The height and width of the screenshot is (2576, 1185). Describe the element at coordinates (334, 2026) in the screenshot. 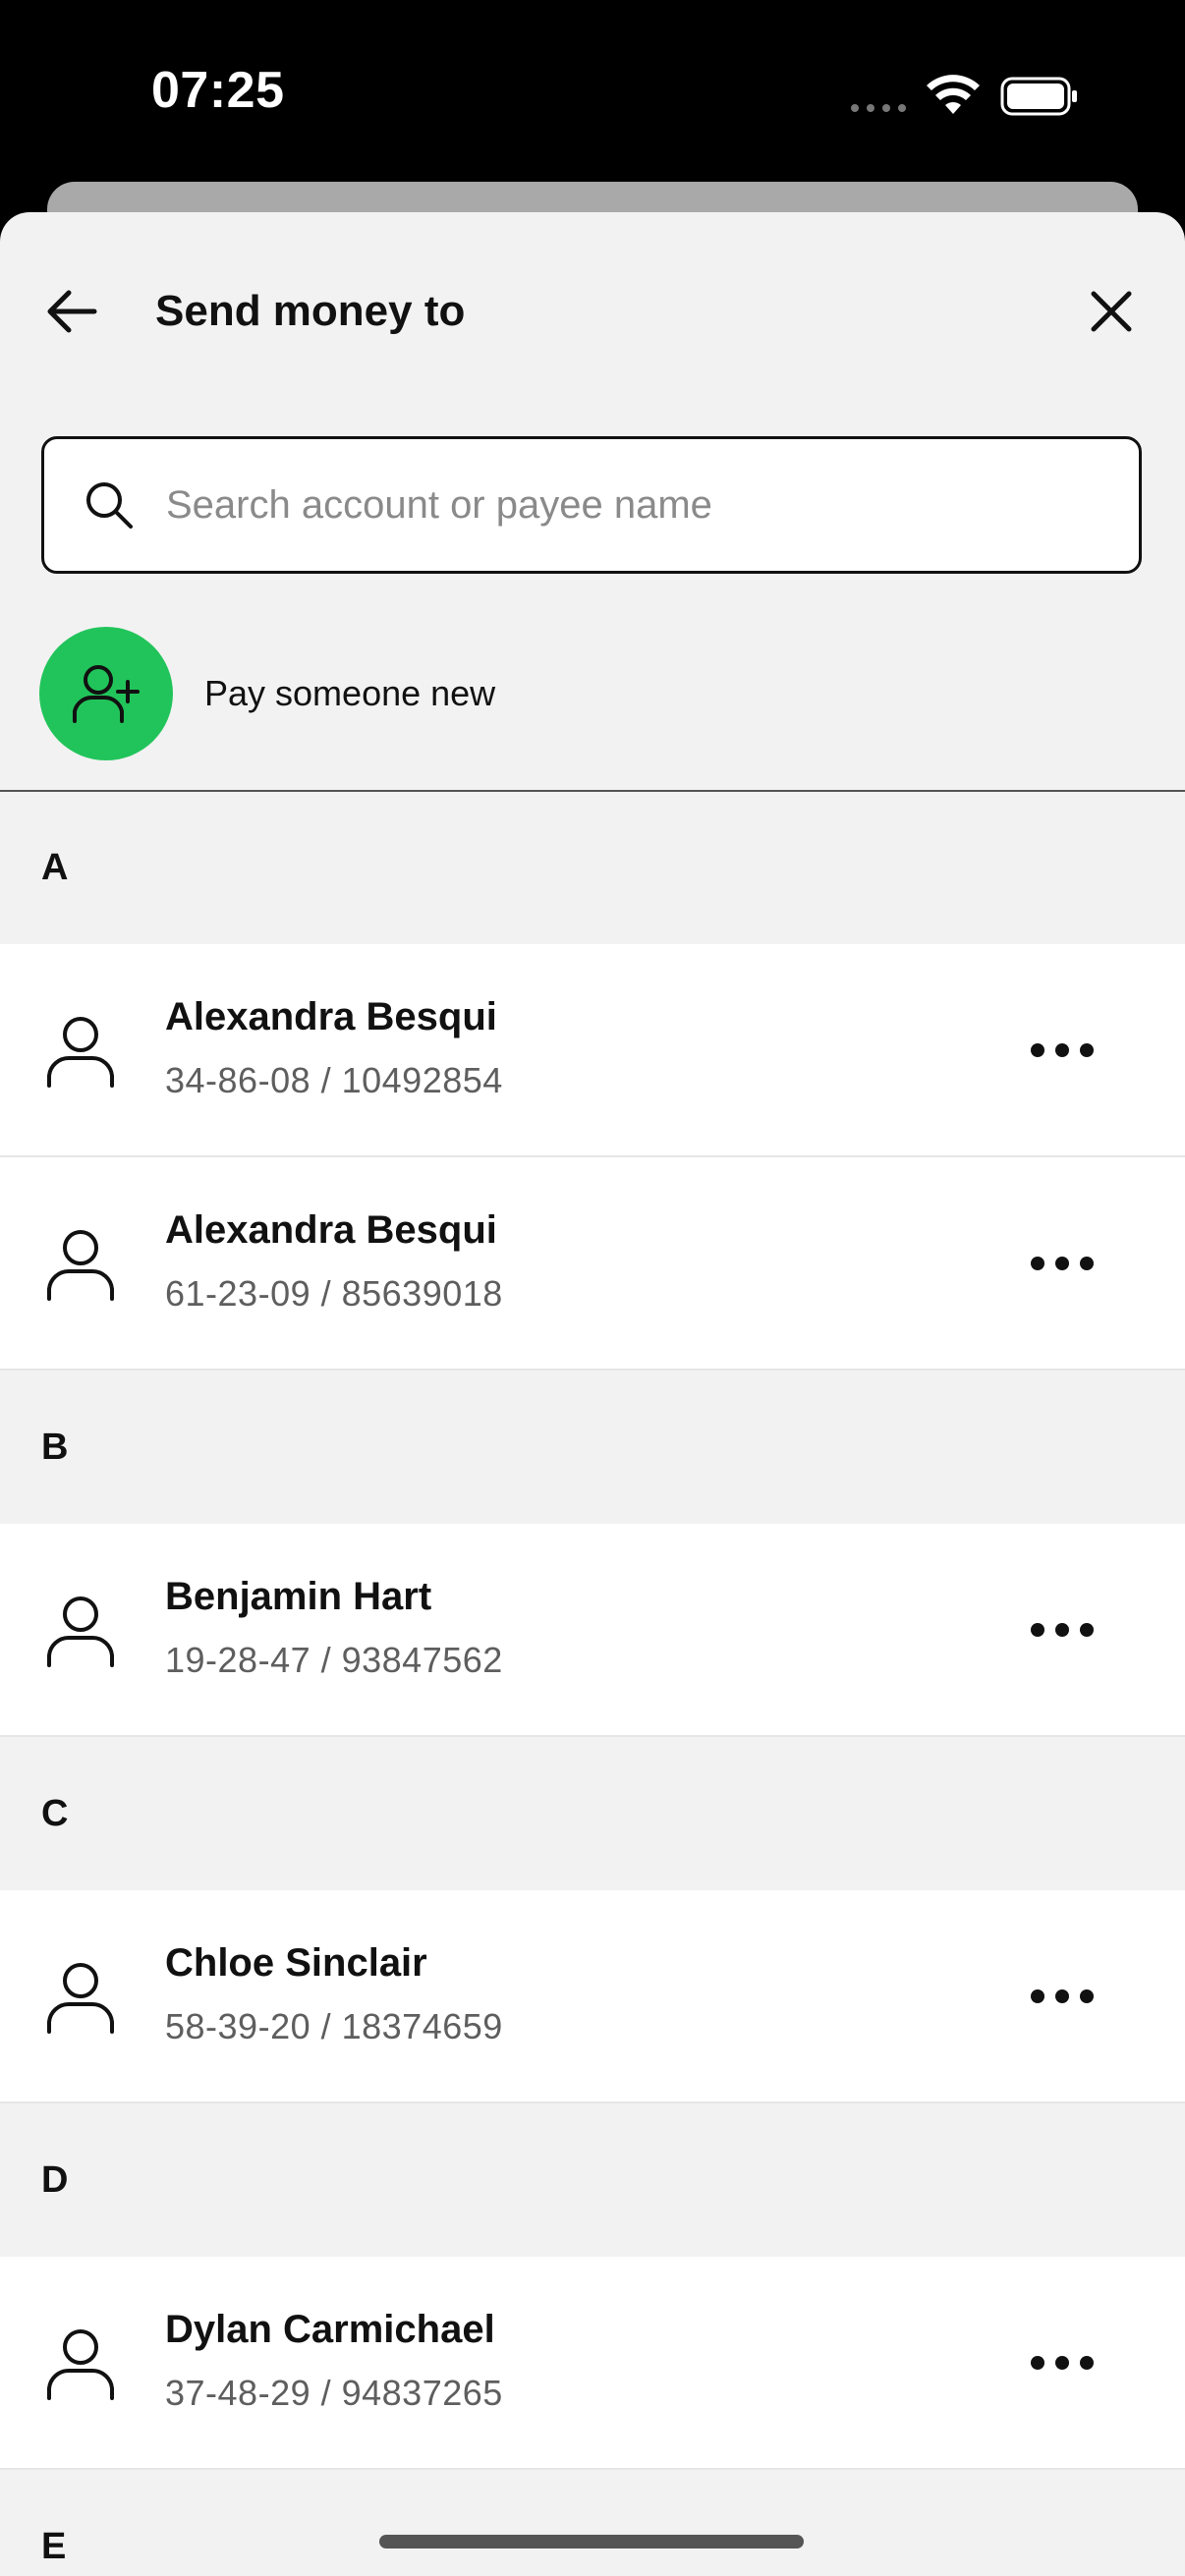

I see `payee-account: 58-39-20 / 18374659` at that location.